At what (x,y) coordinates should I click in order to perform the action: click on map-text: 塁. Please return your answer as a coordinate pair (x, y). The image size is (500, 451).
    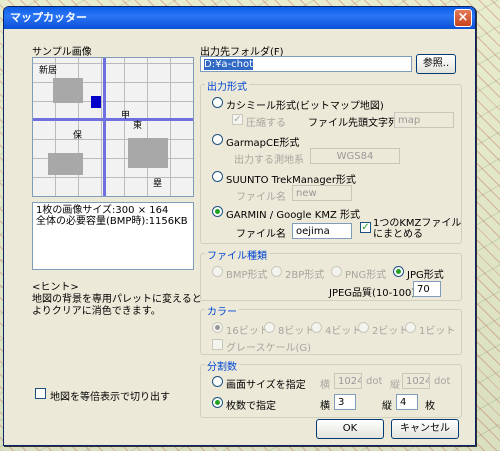
    Looking at the image, I should click on (158, 184).